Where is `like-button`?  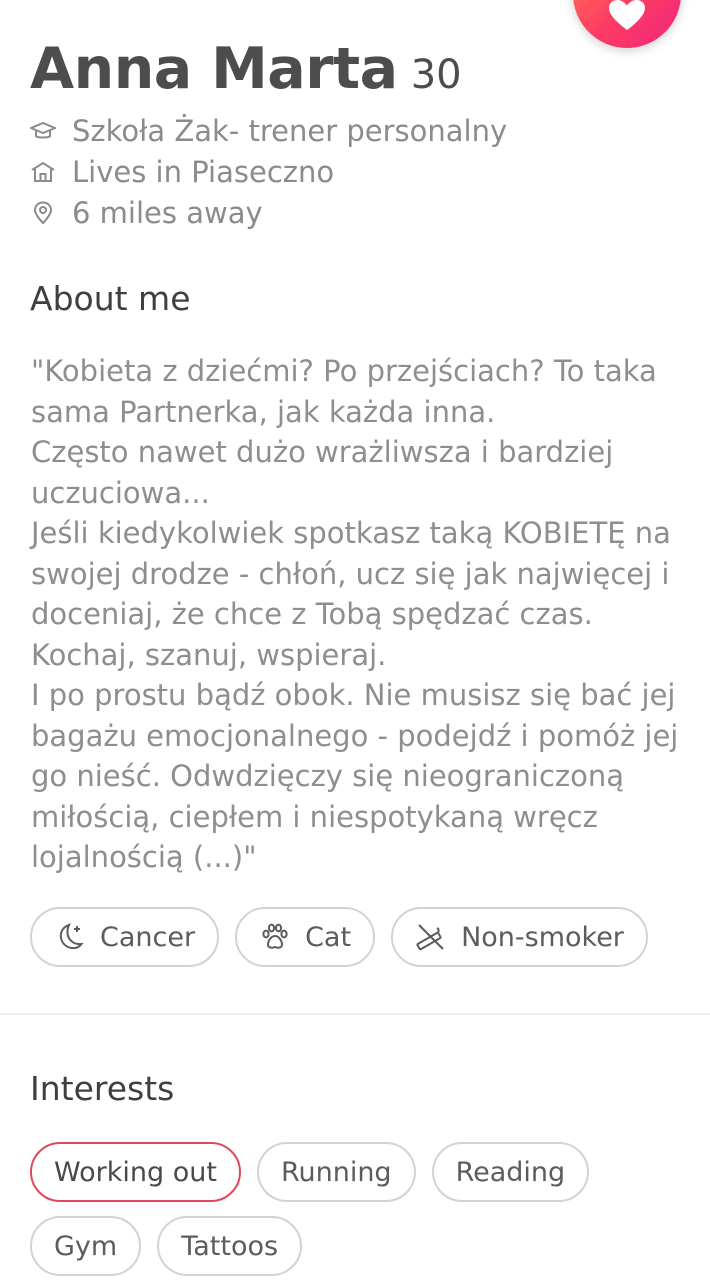 like-button is located at coordinates (627, 24).